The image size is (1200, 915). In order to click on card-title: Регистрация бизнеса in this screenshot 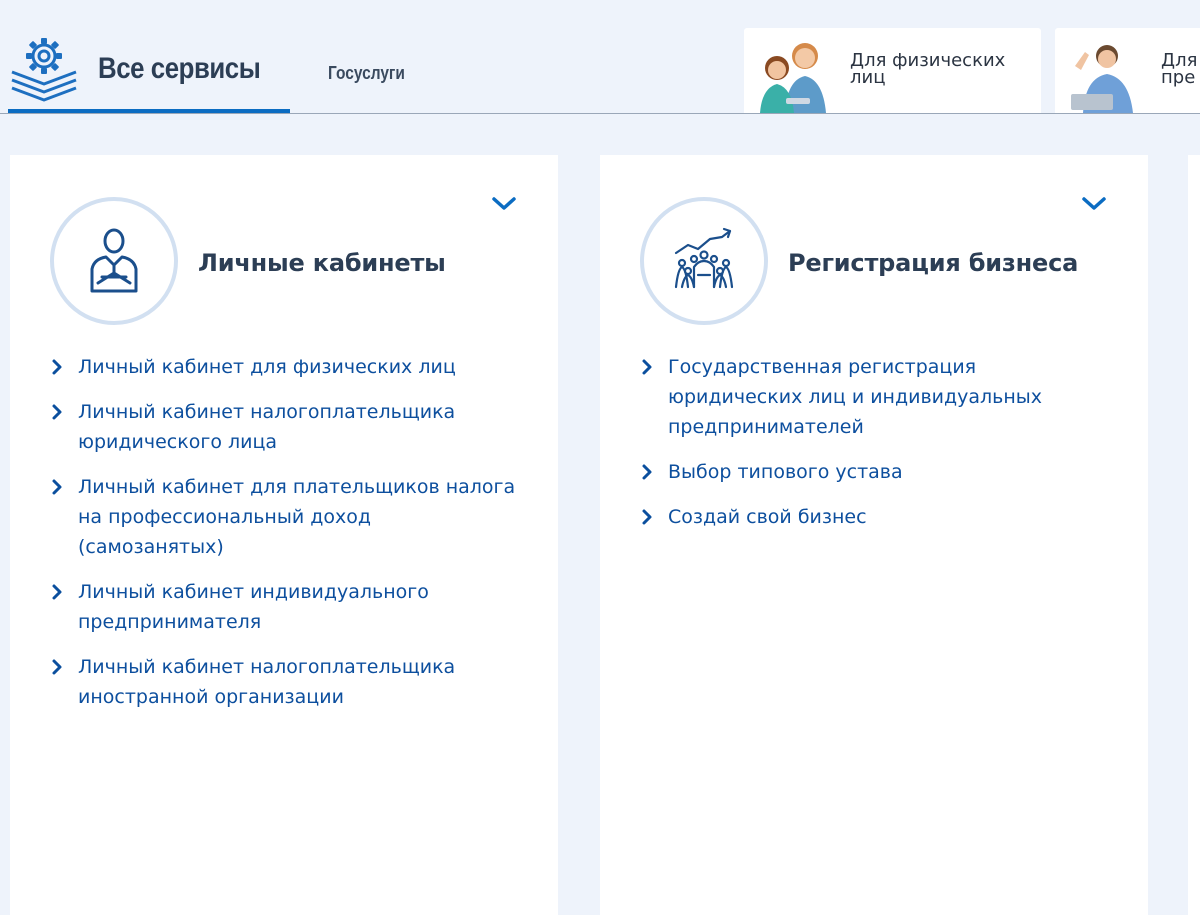, I will do `click(933, 263)`.